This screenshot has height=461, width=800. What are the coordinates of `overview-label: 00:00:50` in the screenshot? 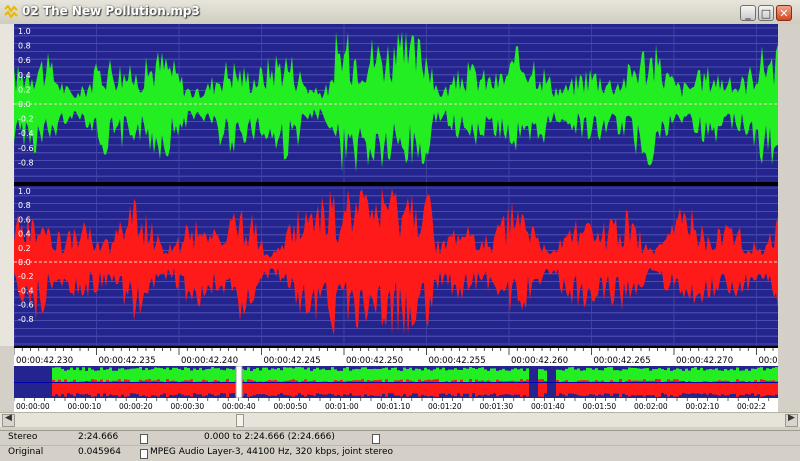 It's located at (291, 406).